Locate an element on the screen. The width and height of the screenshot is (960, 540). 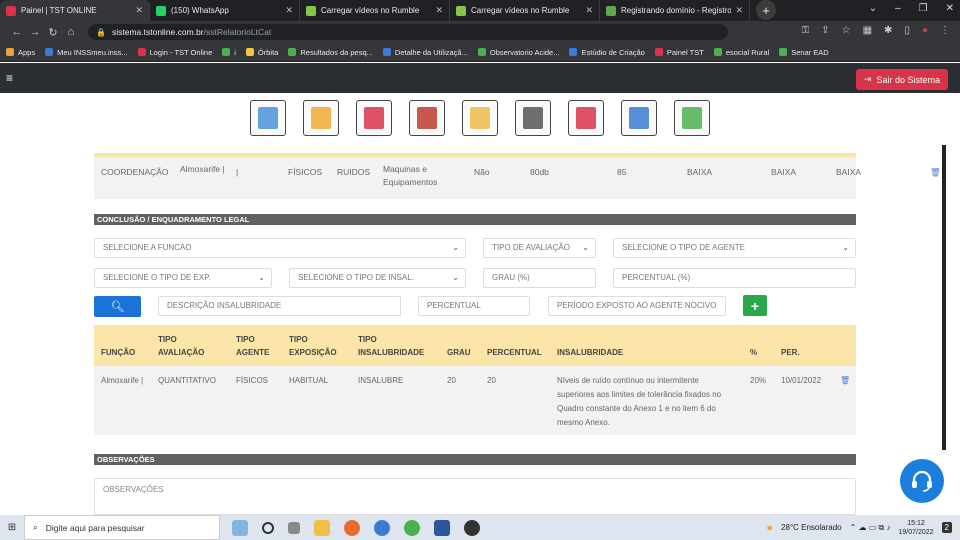
bookmark-item: i is located at coordinates (229, 52).